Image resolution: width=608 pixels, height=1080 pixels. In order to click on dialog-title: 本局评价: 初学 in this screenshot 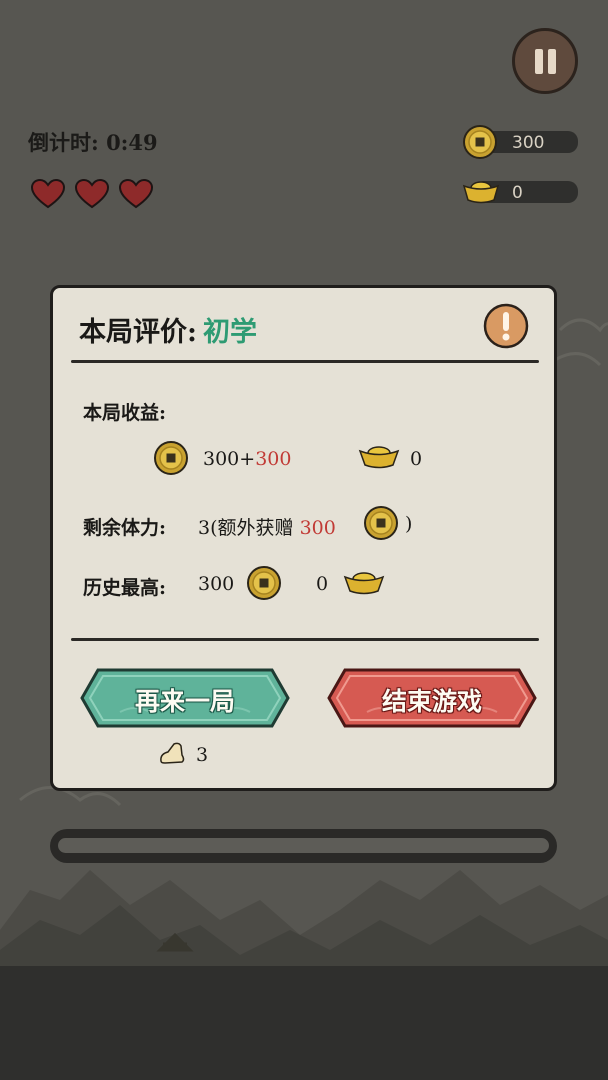, I will do `click(168, 329)`.